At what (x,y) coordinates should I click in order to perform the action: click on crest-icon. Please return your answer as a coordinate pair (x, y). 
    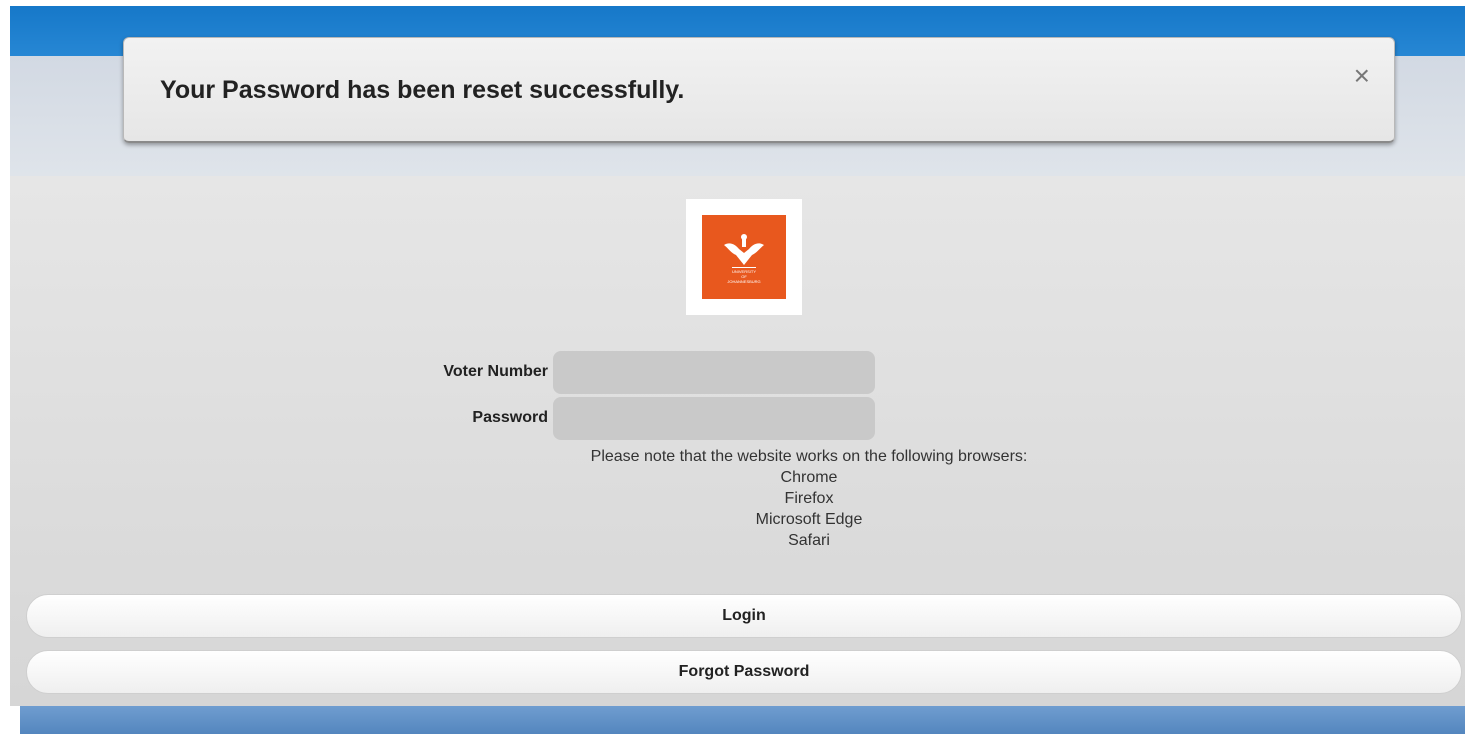
    Looking at the image, I should click on (744, 251).